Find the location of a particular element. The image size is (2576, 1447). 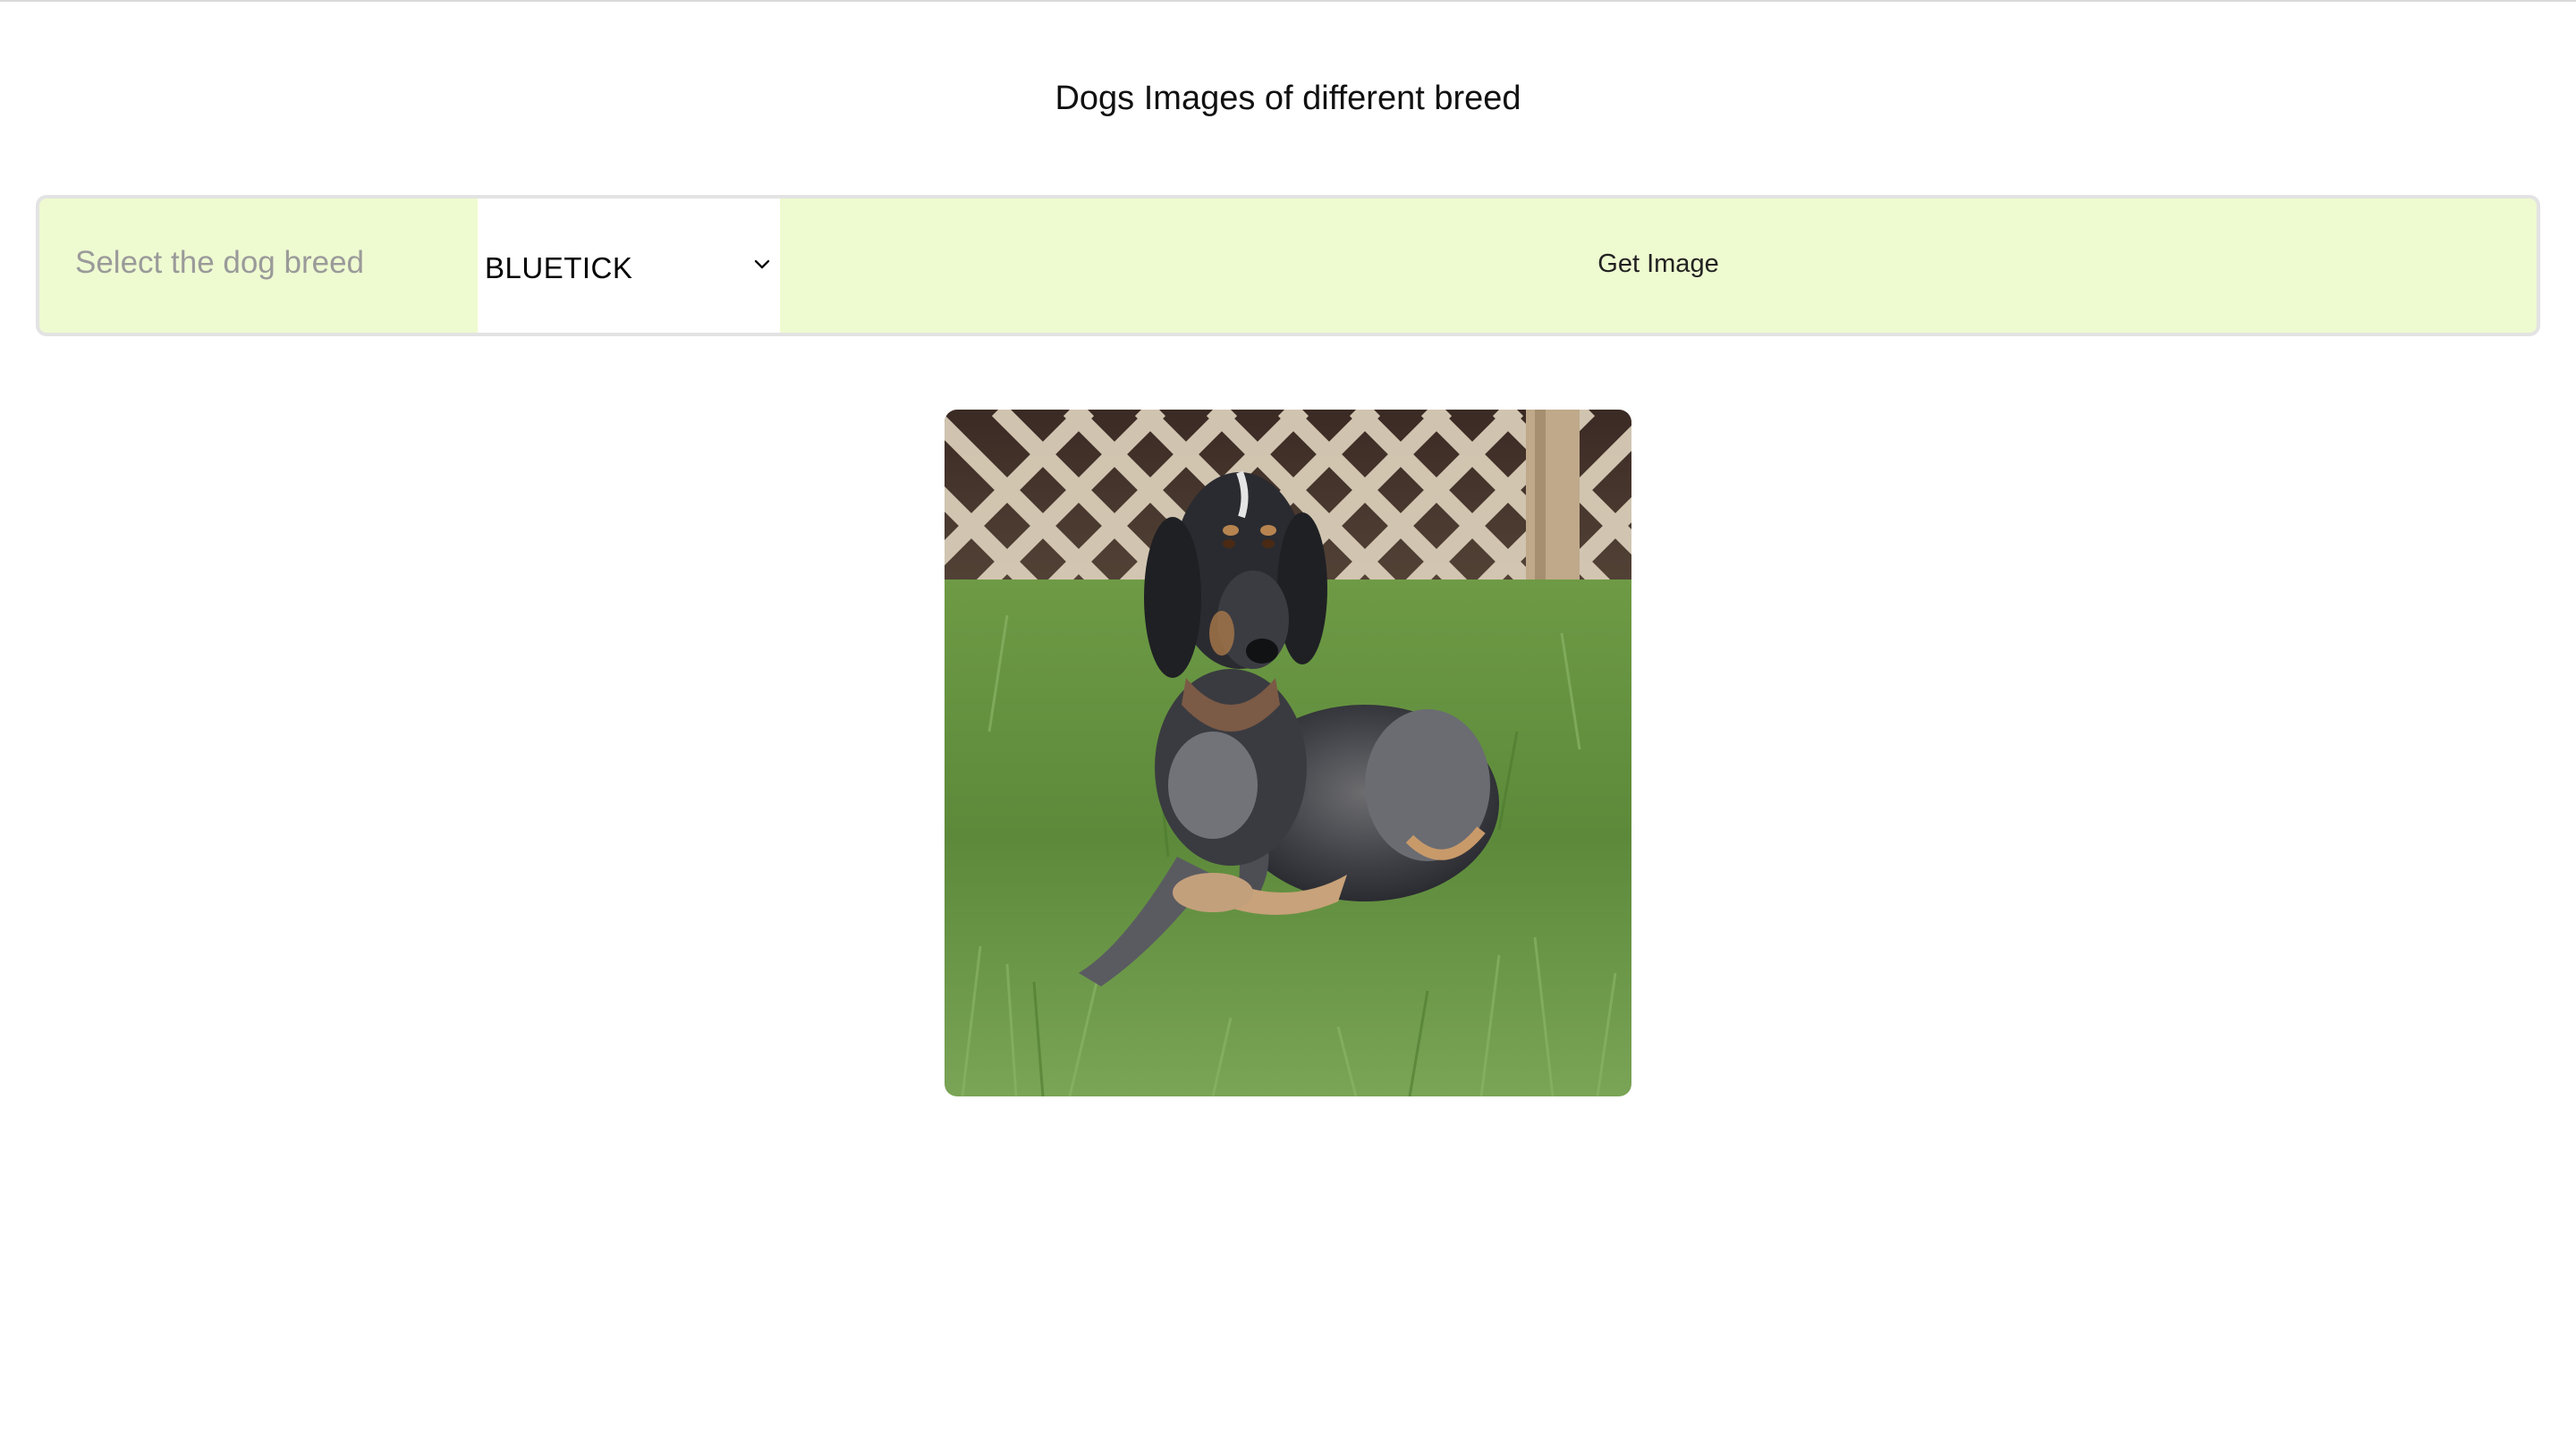

top-divider is located at coordinates (1288, 1).